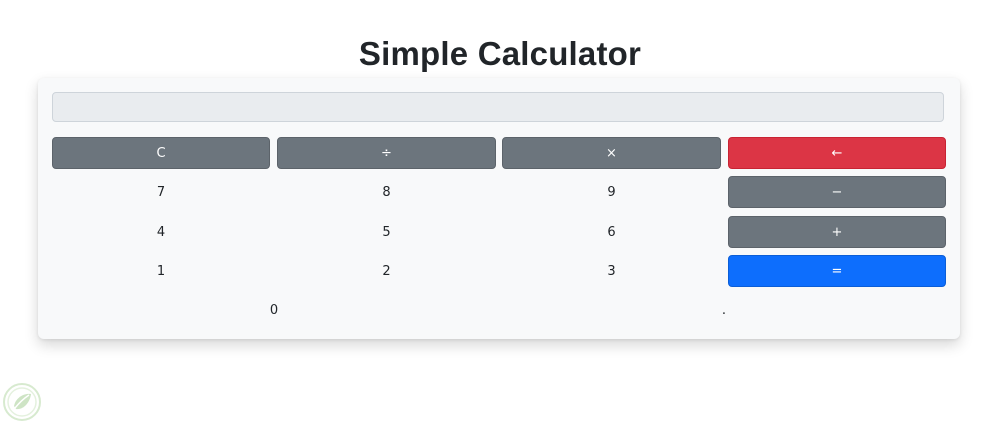  Describe the element at coordinates (611, 192) in the screenshot. I see `digit-9-button: 9` at that location.